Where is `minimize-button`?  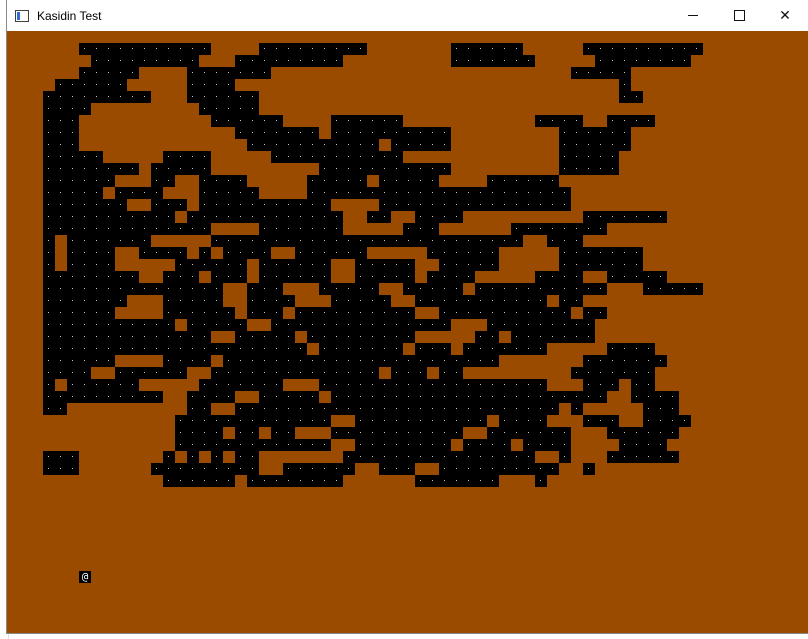
minimize-button is located at coordinates (693, 15).